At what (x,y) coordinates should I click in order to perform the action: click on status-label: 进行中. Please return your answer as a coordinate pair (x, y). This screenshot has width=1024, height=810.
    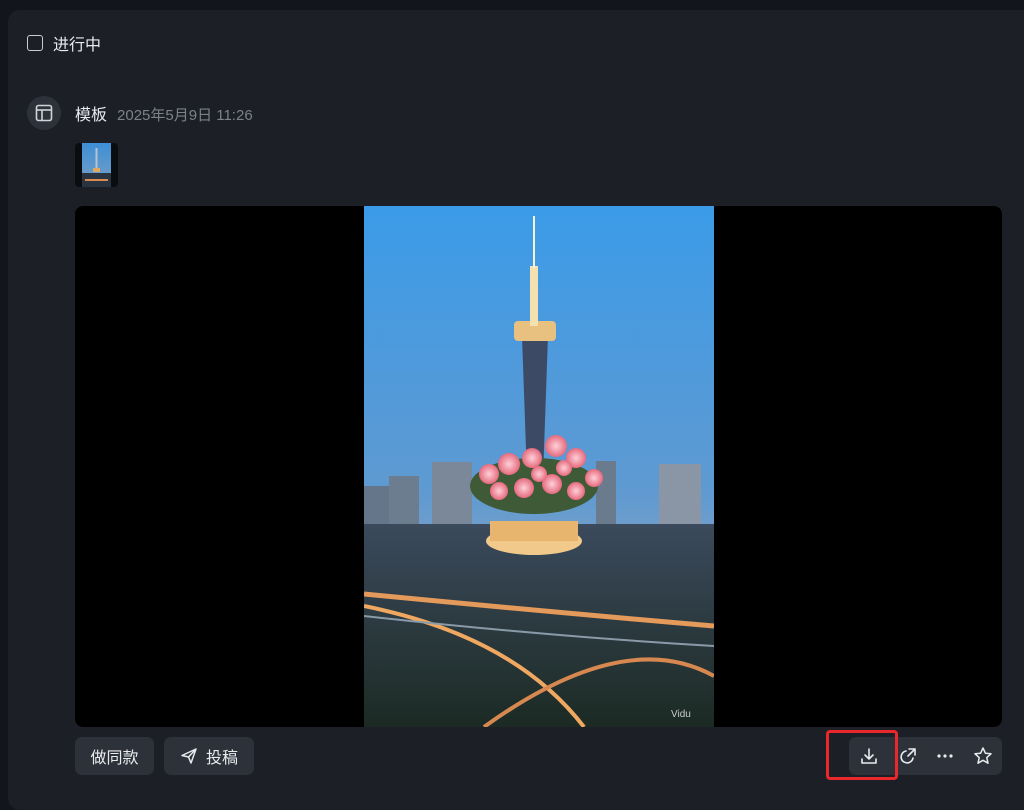
    Looking at the image, I should click on (77, 45).